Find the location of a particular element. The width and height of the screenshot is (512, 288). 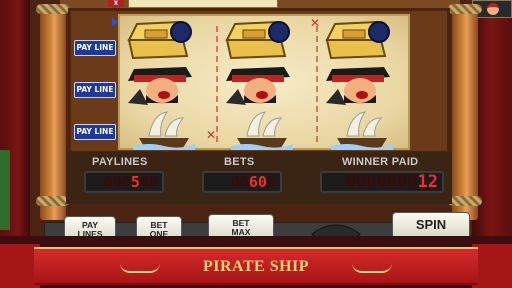

game-title: PIRATE SHIP is located at coordinates (256, 266).